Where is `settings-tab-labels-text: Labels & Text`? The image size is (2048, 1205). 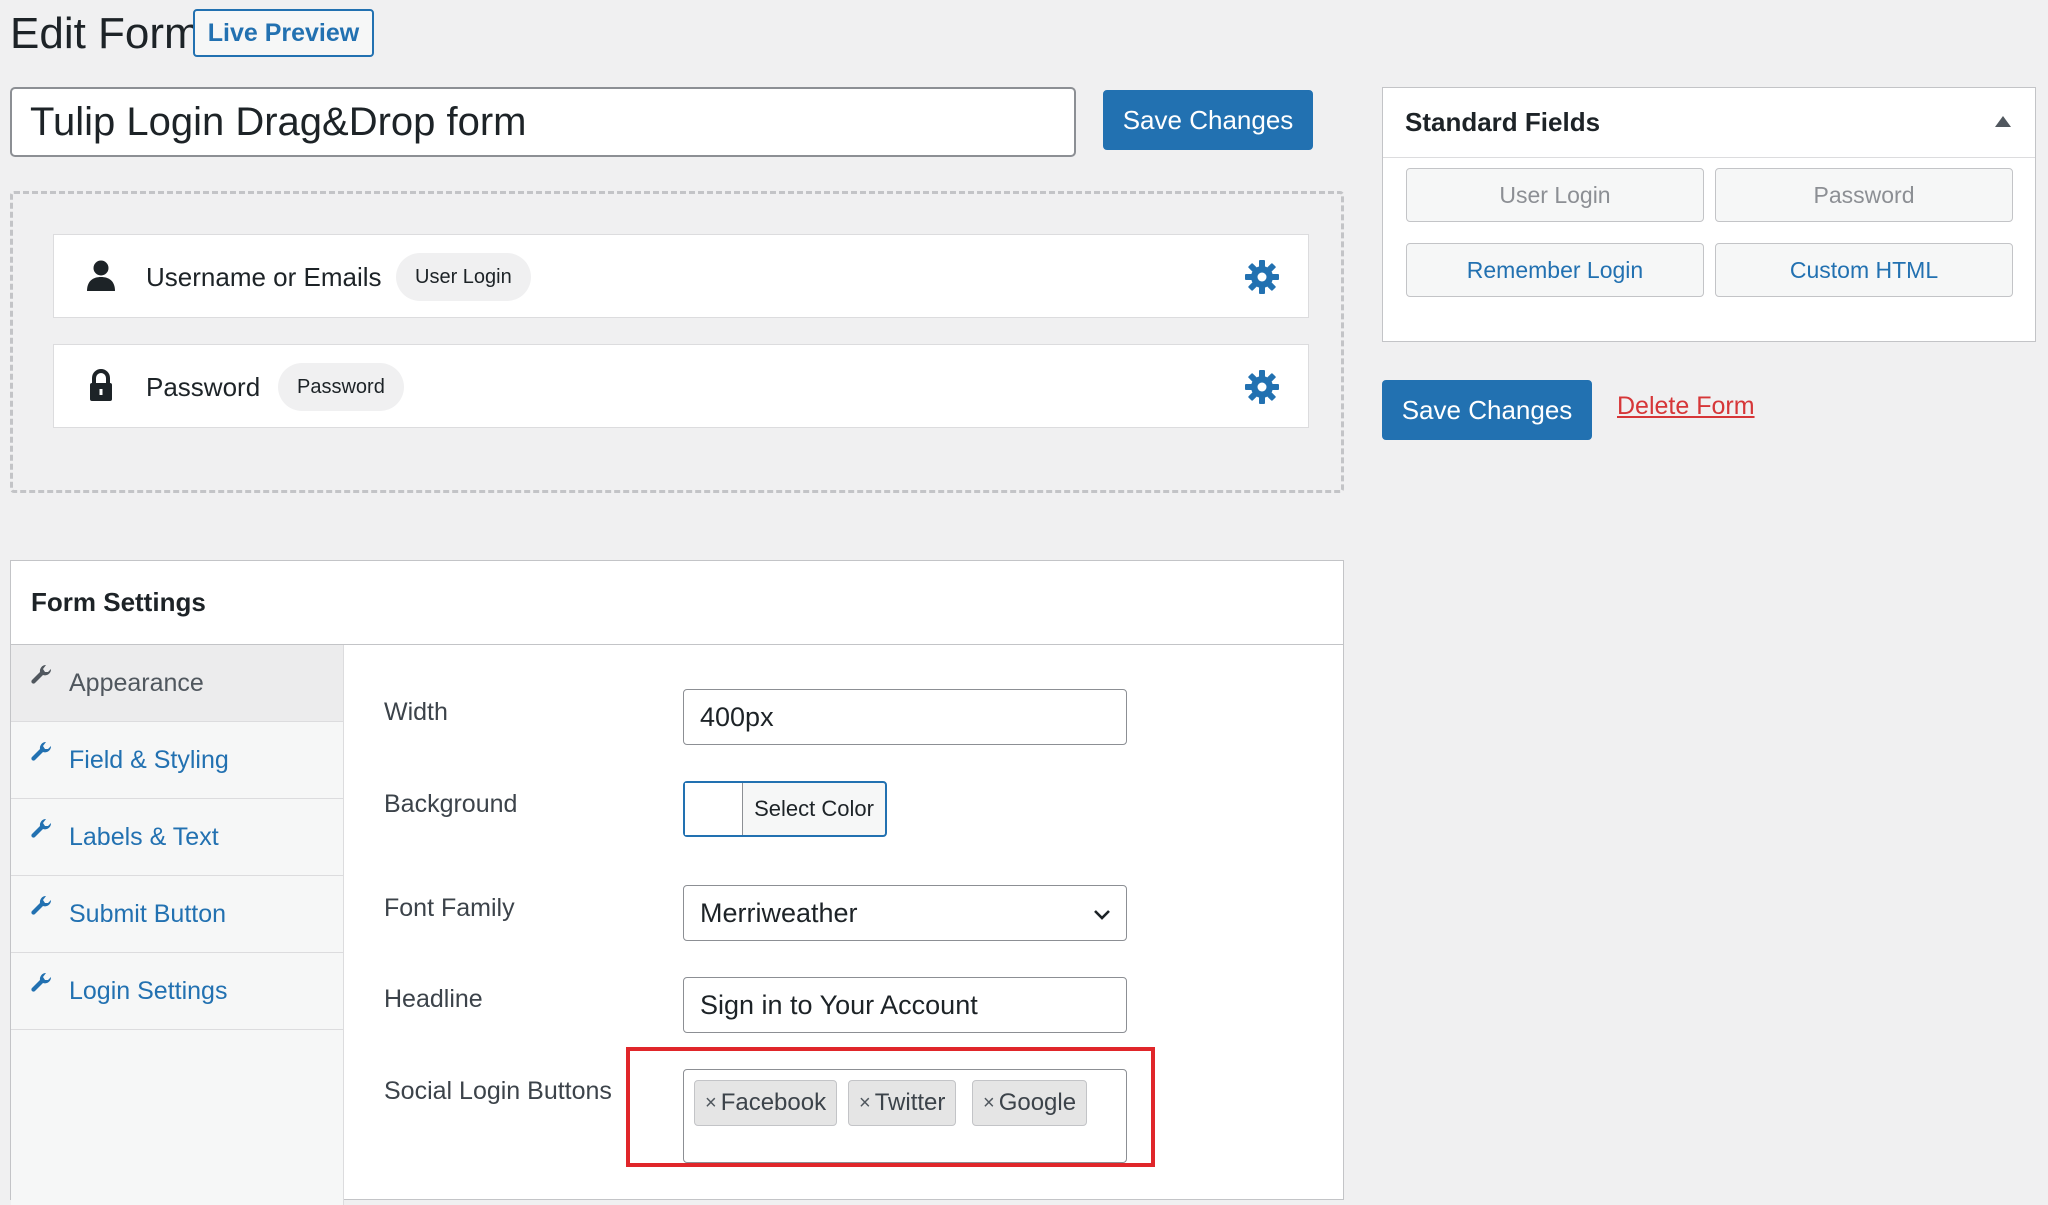
settings-tab-labels-text: Labels & Text is located at coordinates (177, 837).